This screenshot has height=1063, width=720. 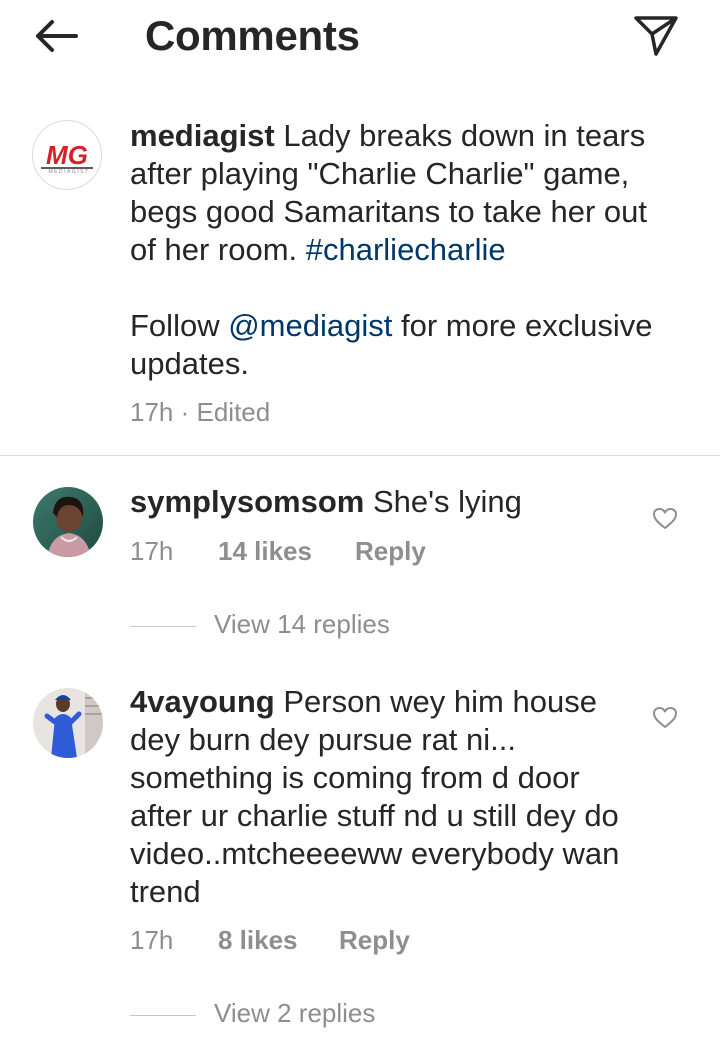 I want to click on top-bar: Comments, so click(x=360, y=40).